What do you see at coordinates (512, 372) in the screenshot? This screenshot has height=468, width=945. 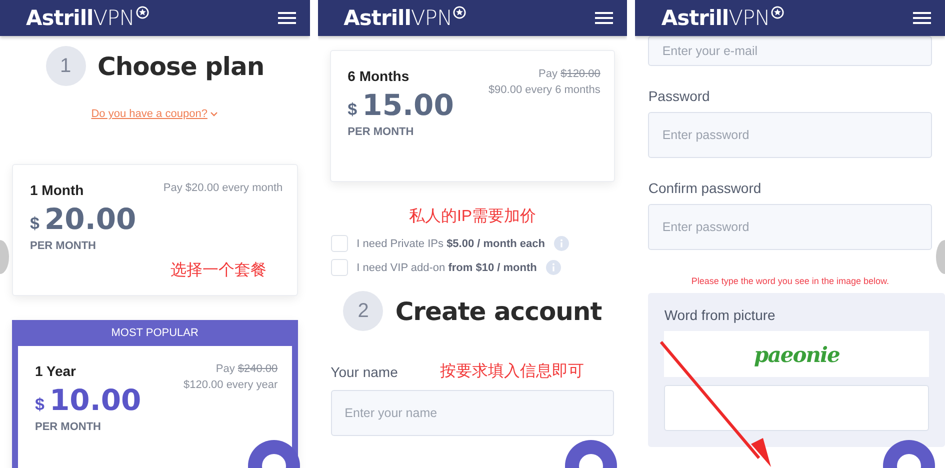 I see `annotation-text: 按要求填入信息即可` at bounding box center [512, 372].